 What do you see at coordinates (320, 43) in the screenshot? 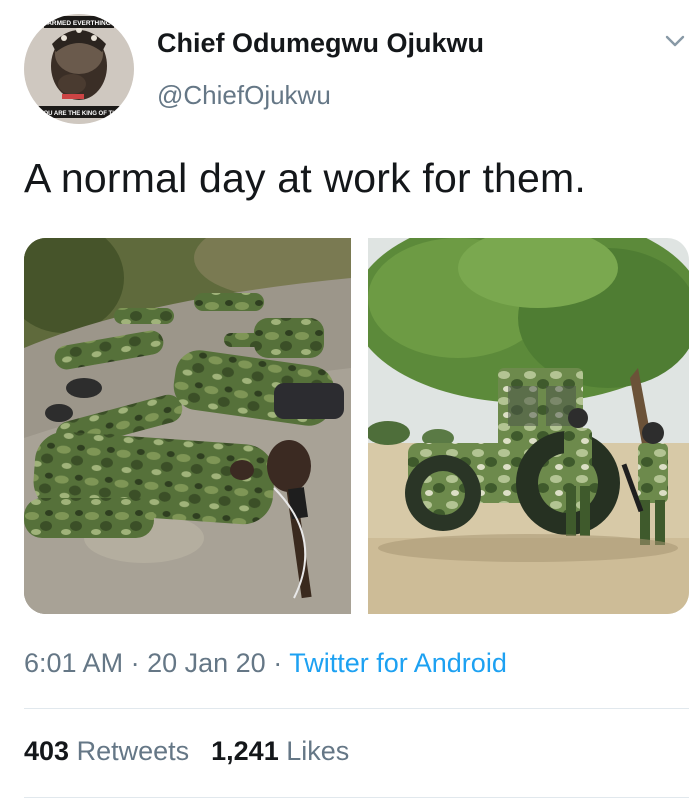
I see `author-display-name: Chief Odumegwu Ojukwu` at bounding box center [320, 43].